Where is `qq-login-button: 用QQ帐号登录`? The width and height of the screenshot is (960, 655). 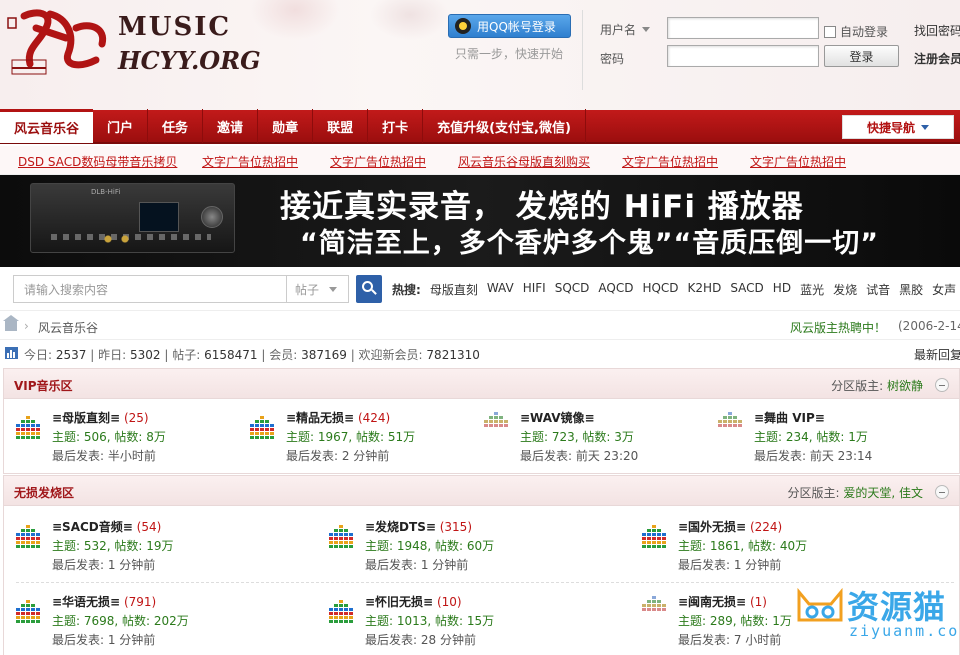 qq-login-button: 用QQ帐号登录 is located at coordinates (509, 26).